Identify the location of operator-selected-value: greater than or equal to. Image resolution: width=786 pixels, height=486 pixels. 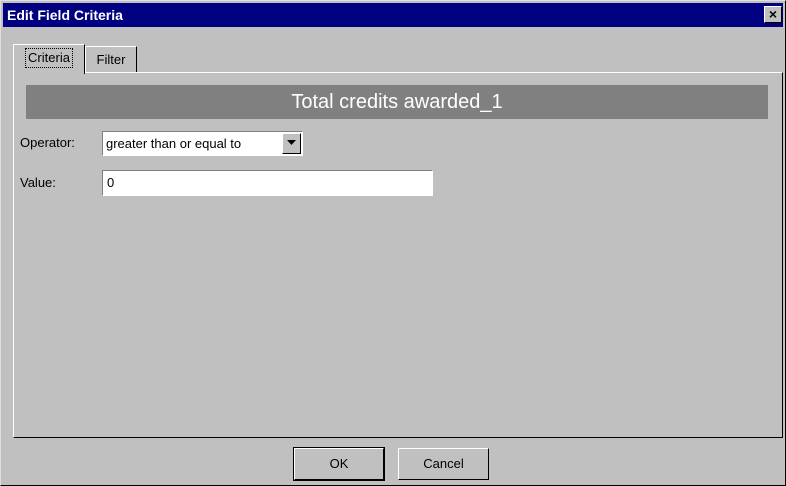
(174, 143).